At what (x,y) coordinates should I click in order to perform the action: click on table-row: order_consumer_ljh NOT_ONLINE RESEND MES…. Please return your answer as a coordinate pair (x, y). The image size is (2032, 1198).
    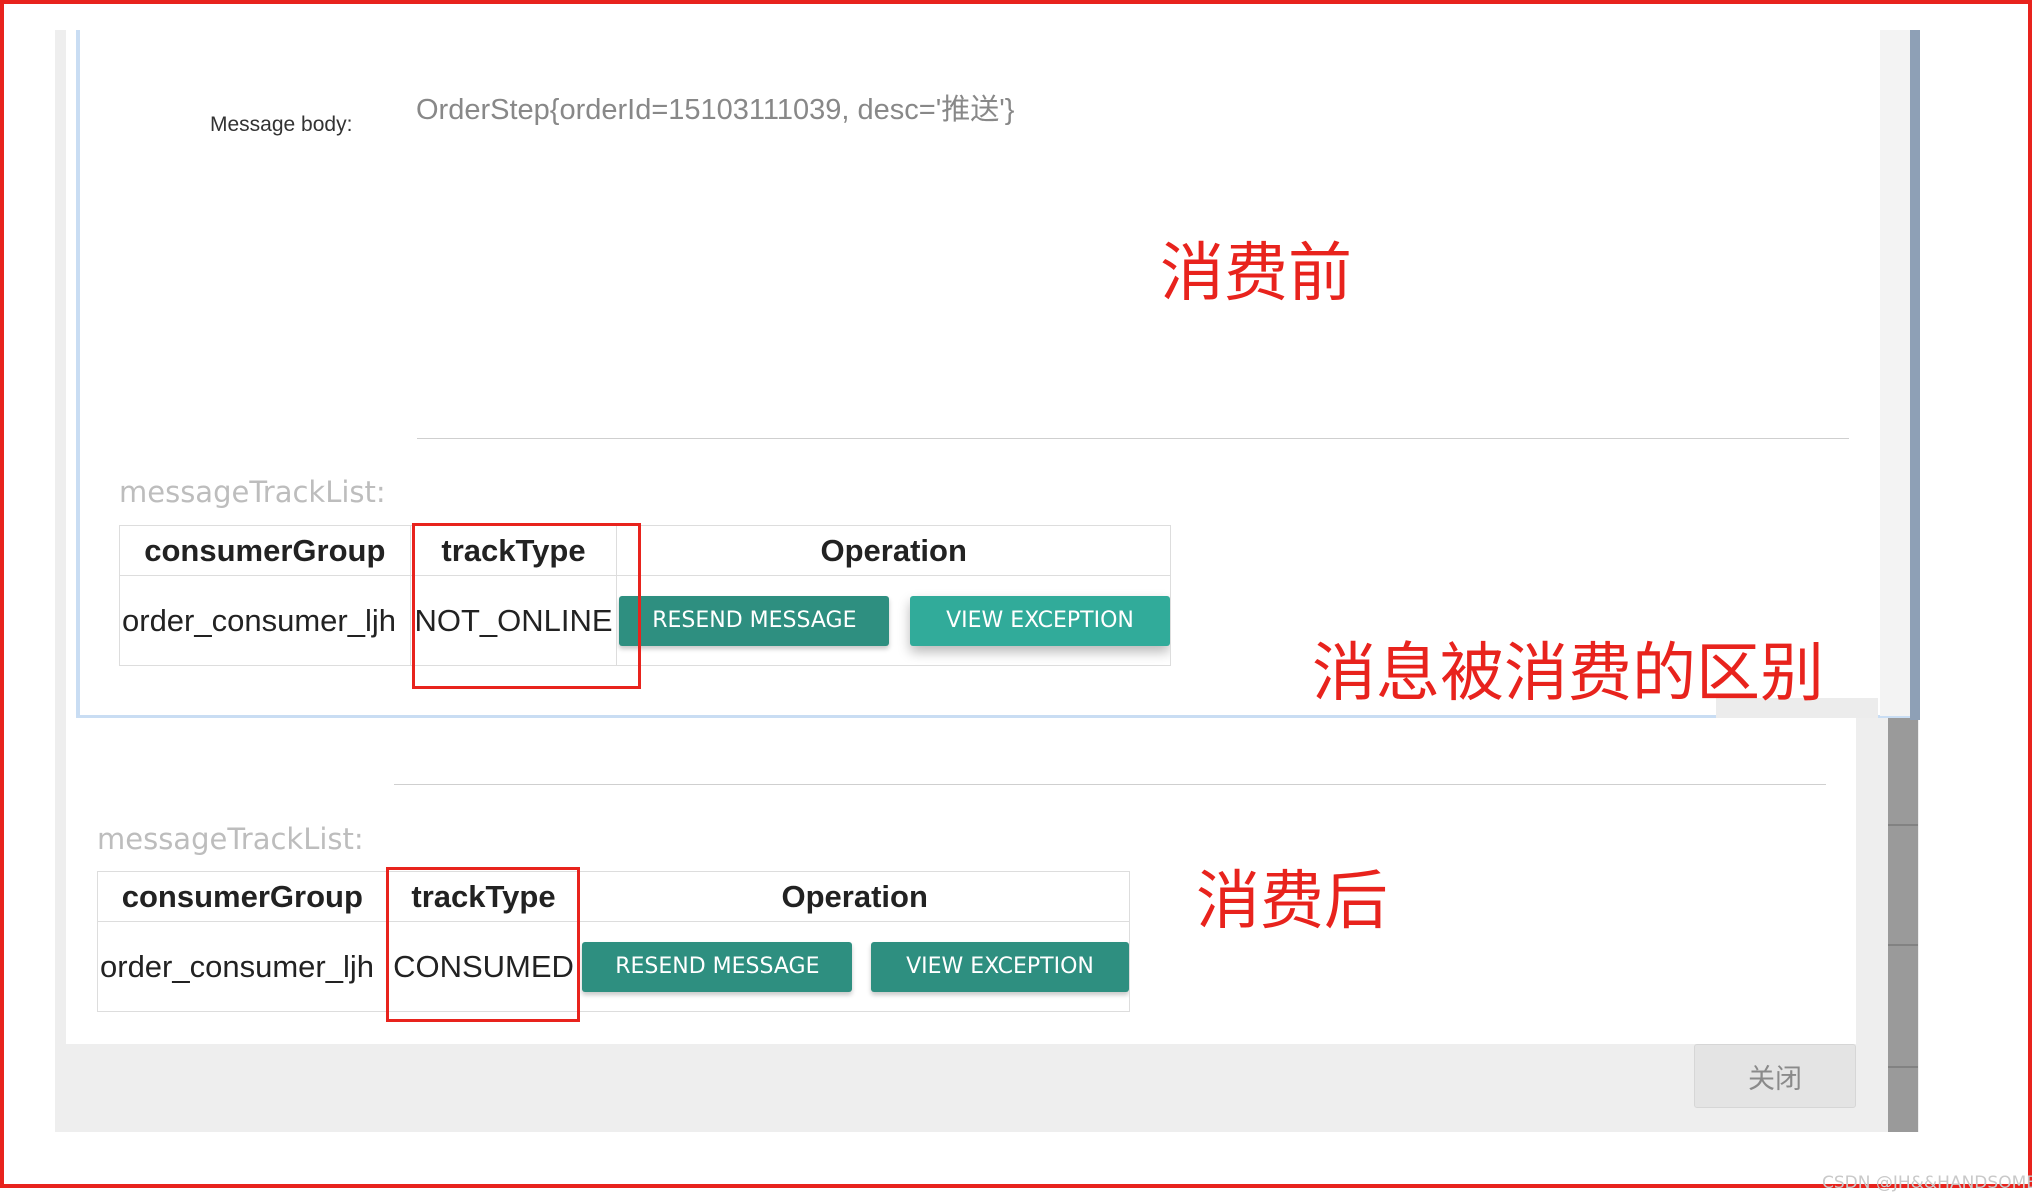
    Looking at the image, I should click on (645, 620).